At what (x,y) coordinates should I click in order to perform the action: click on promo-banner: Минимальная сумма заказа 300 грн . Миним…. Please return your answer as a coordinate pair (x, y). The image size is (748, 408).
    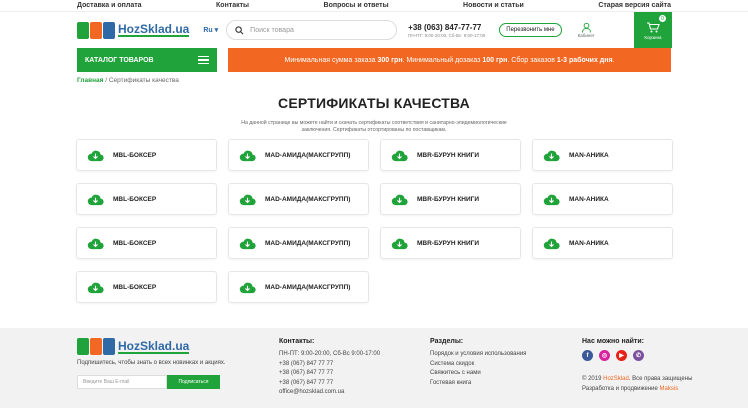
    Looking at the image, I should click on (449, 60).